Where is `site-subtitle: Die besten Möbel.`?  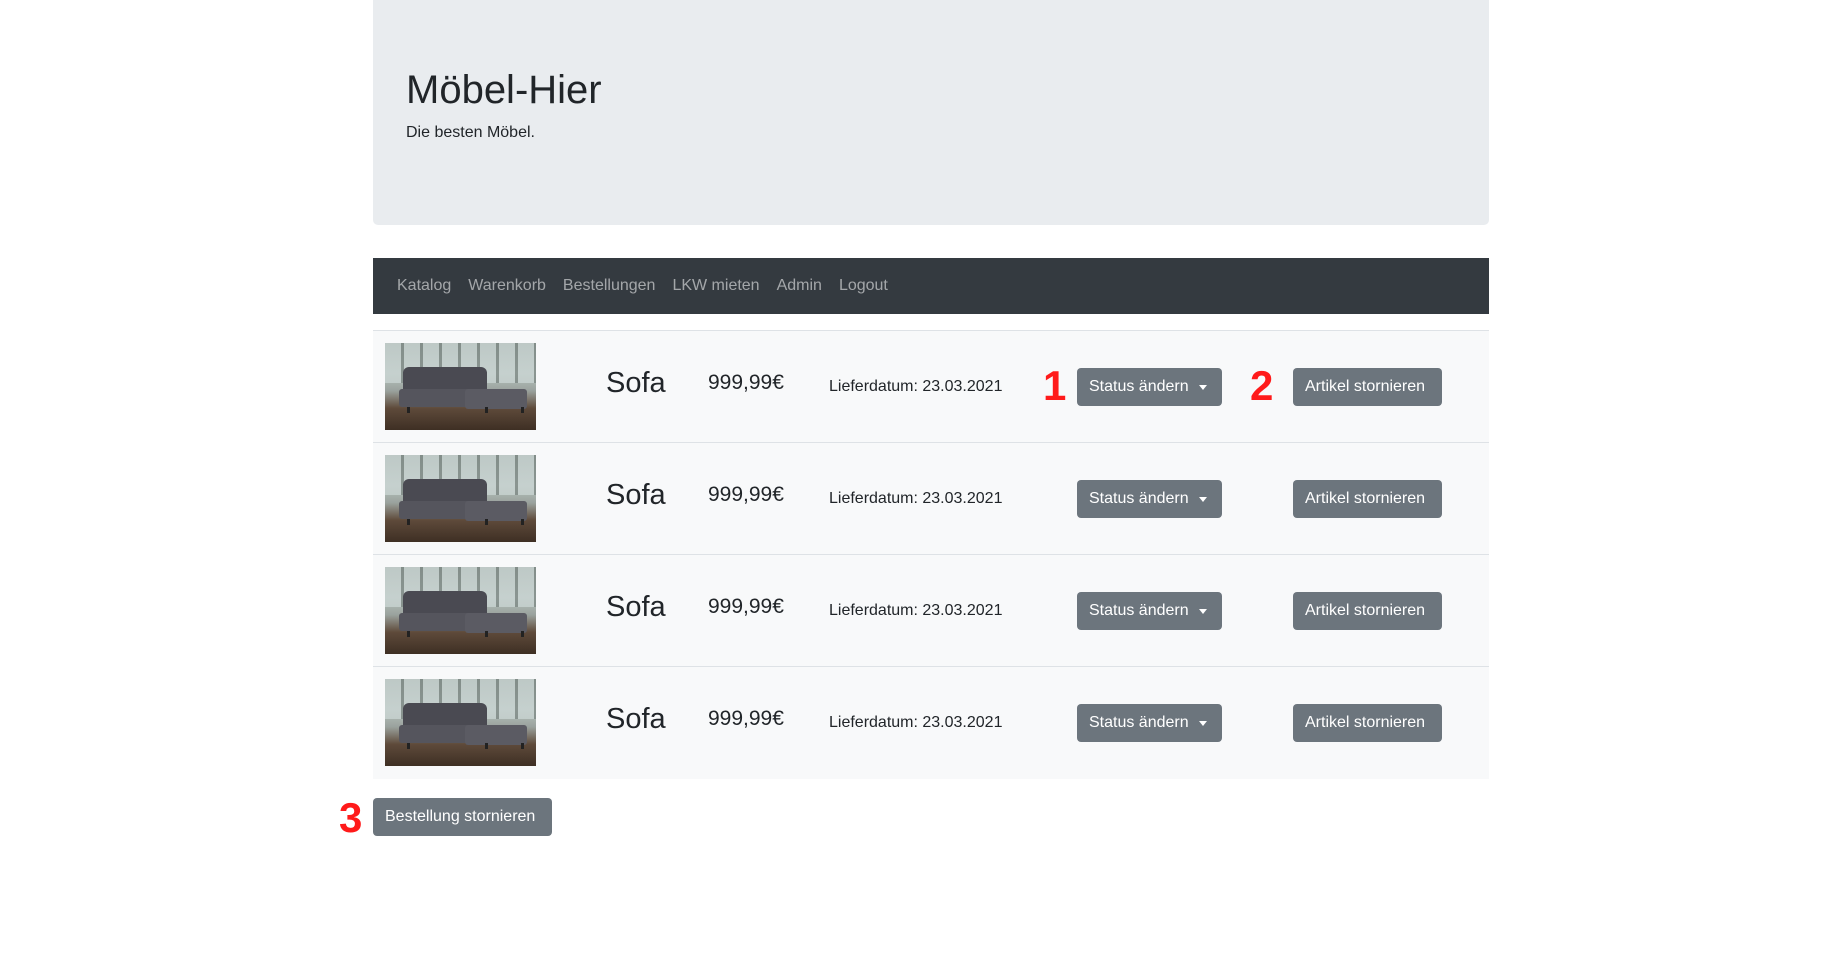 site-subtitle: Die besten Möbel. is located at coordinates (470, 132).